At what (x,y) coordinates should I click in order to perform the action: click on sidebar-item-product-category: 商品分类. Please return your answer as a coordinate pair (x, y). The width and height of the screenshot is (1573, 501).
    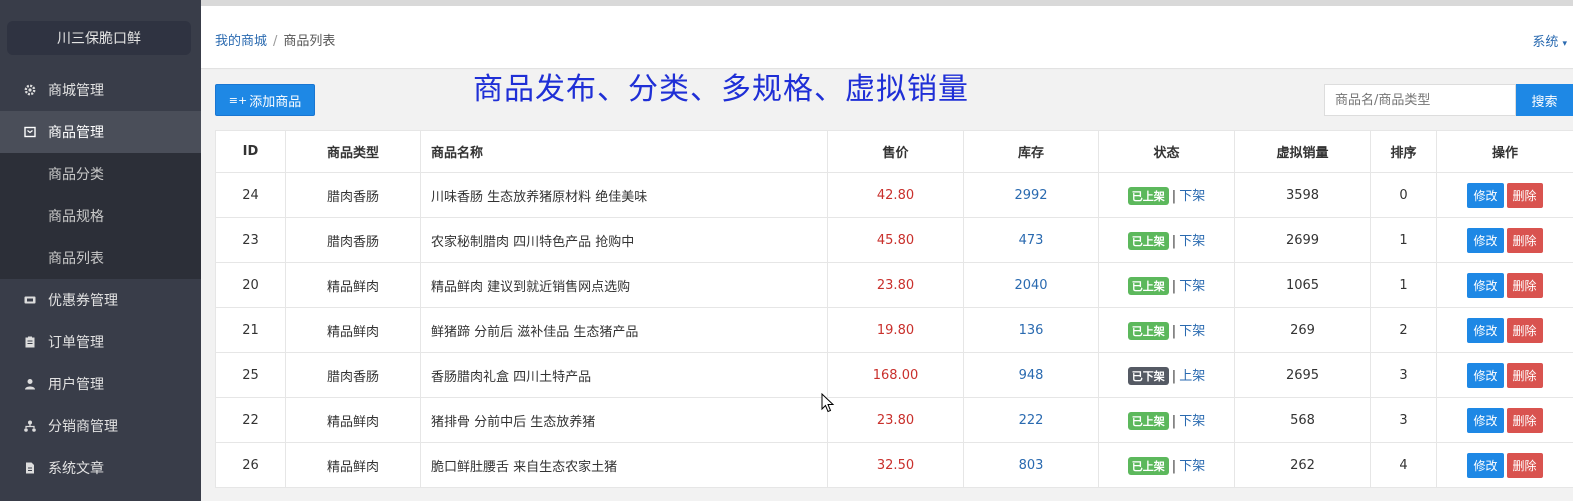
    Looking at the image, I should click on (100, 174).